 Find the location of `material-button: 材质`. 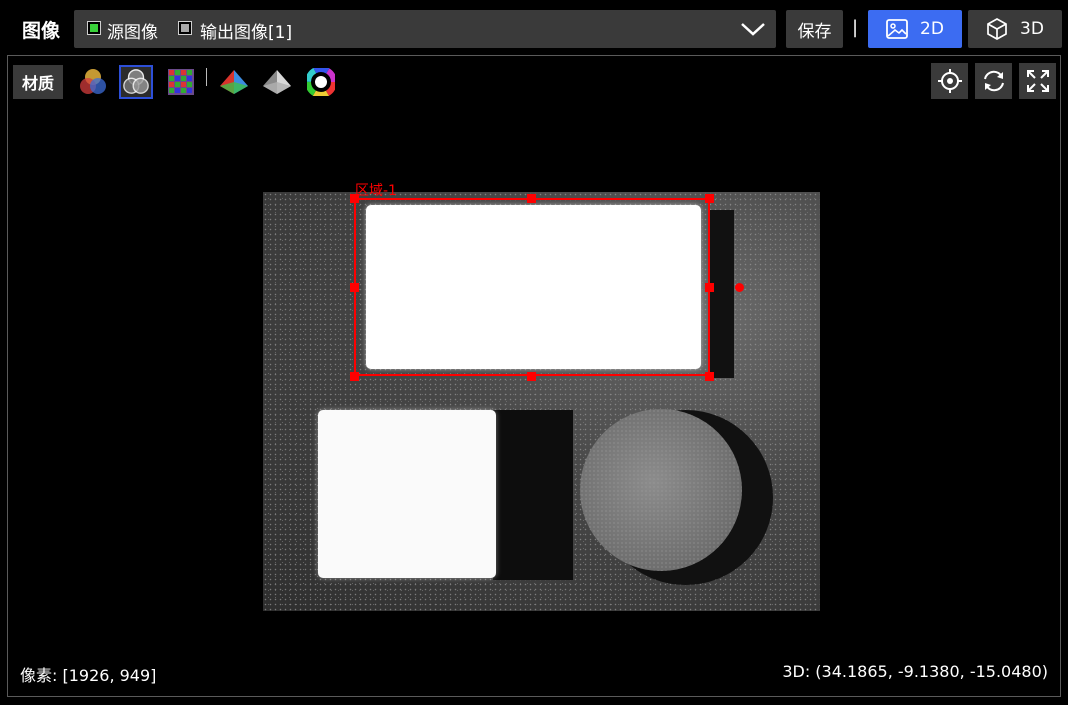

material-button: 材质 is located at coordinates (38, 82).